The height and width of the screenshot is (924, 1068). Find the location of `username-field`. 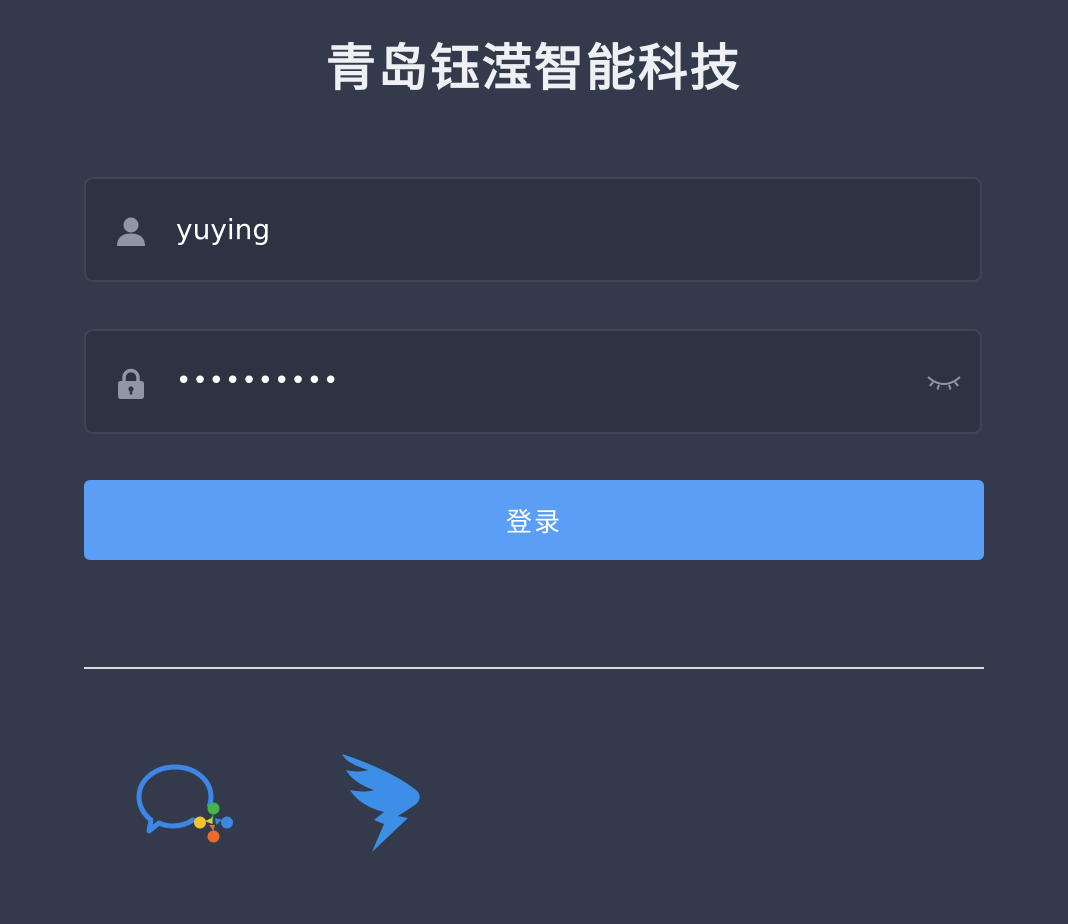

username-field is located at coordinates (533, 229).